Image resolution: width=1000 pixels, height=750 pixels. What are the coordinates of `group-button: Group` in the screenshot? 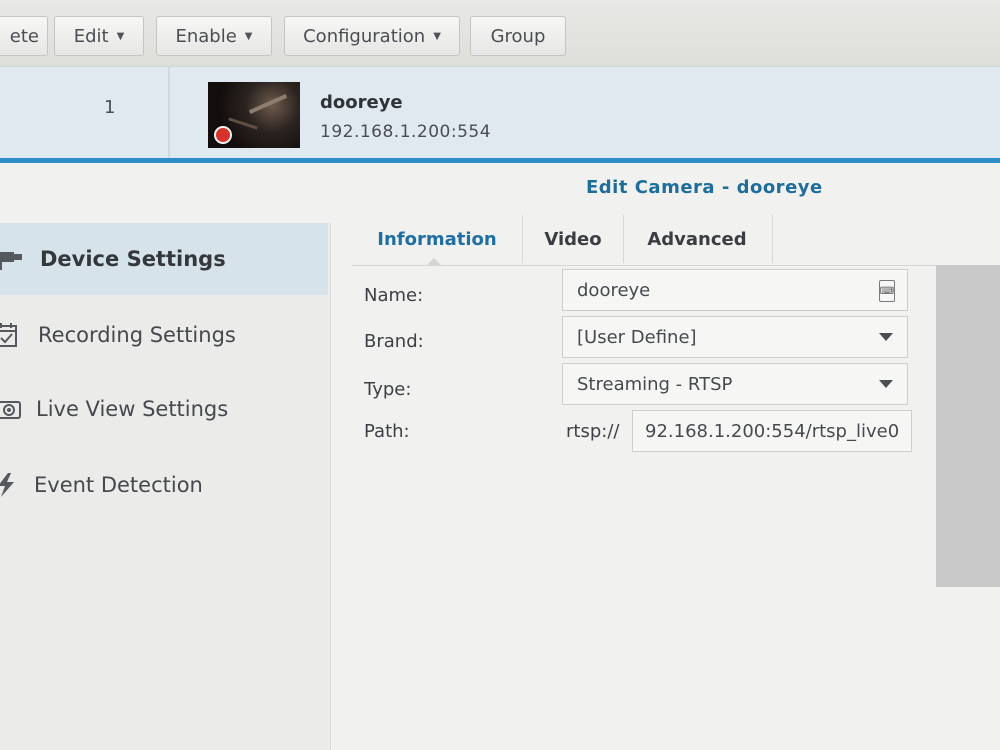 It's located at (518, 36).